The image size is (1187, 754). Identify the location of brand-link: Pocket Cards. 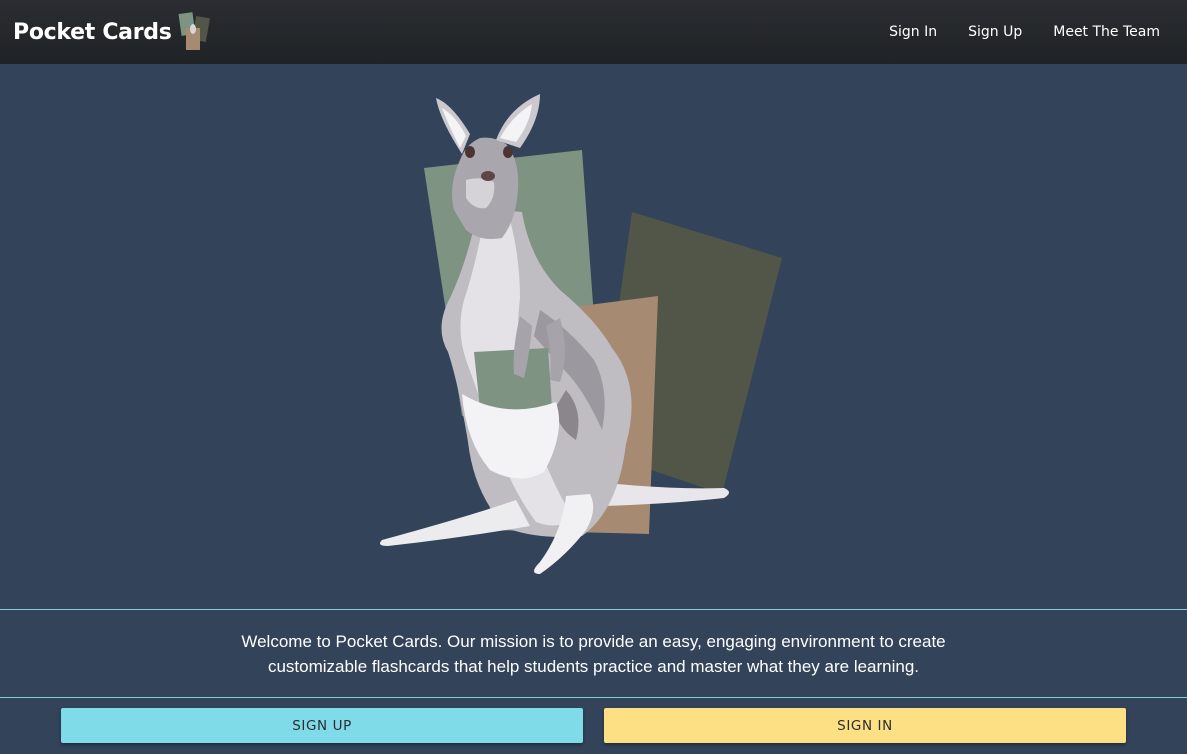
(114, 32).